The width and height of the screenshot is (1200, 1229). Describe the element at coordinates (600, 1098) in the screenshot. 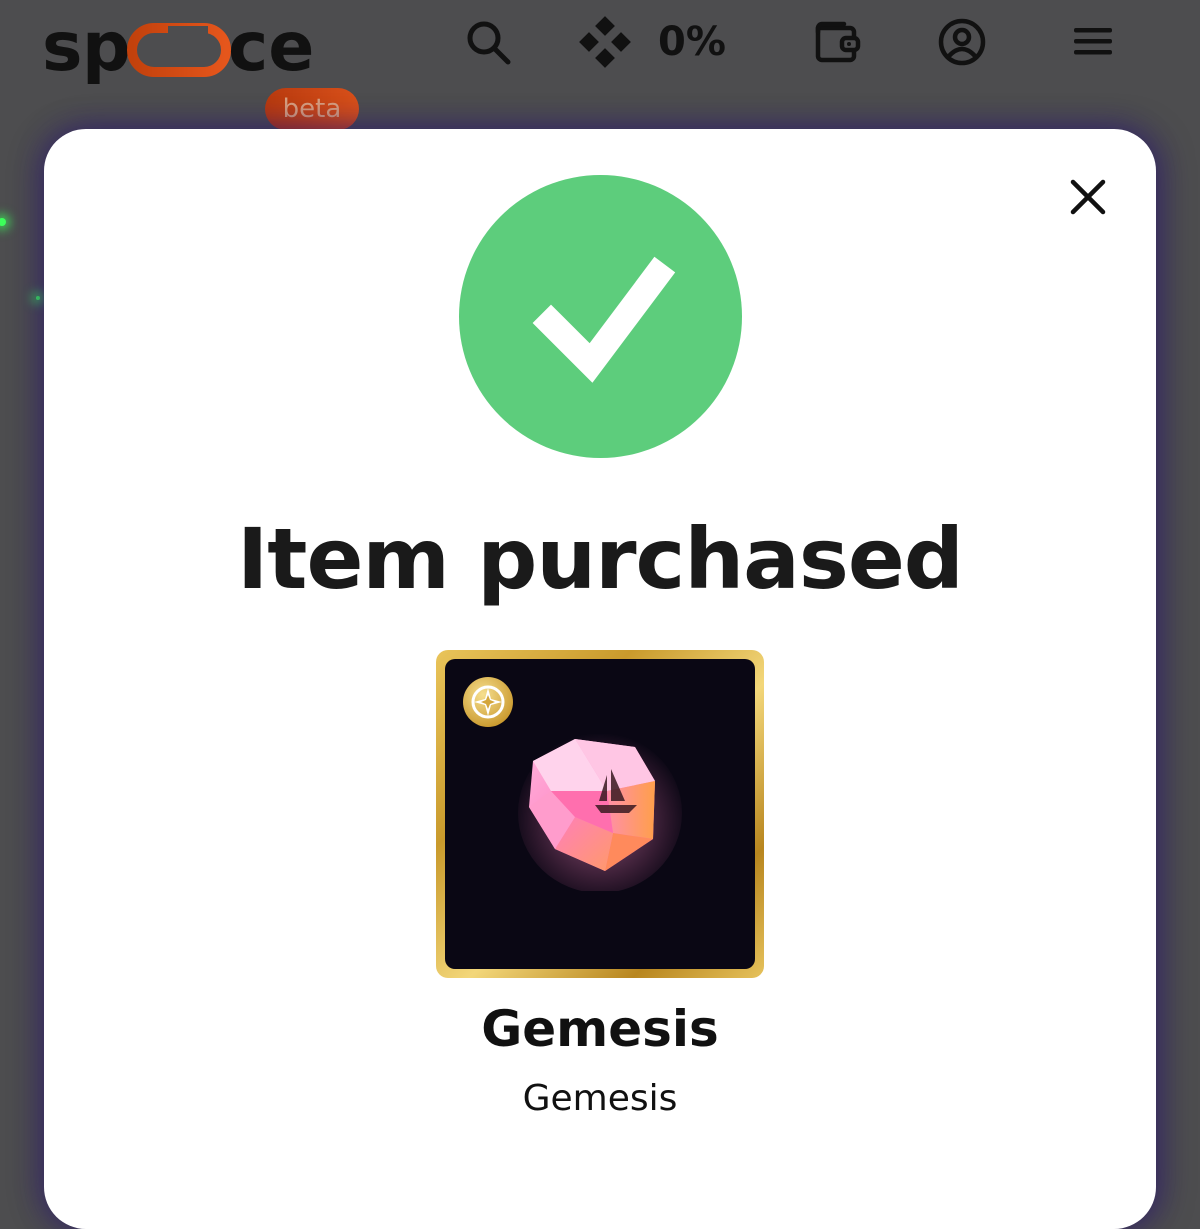

I see `item-collection: Gemesis` at that location.